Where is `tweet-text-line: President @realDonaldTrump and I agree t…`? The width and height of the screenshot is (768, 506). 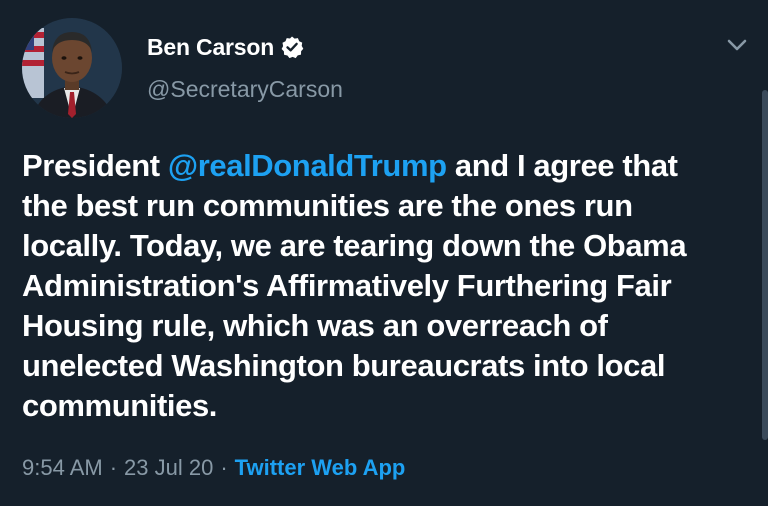
tweet-text-line: President @realDonaldTrump and I agree t… is located at coordinates (382, 166).